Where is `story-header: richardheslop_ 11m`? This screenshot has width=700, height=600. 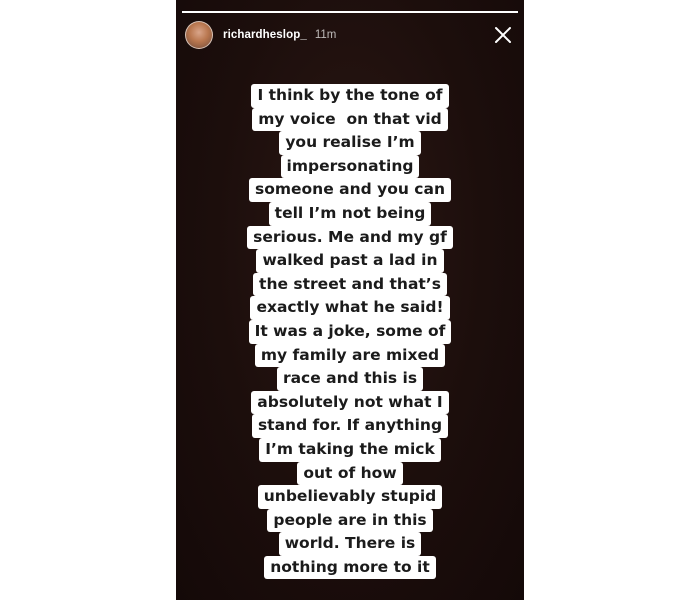
story-header: richardheslop_ 11m is located at coordinates (350, 35).